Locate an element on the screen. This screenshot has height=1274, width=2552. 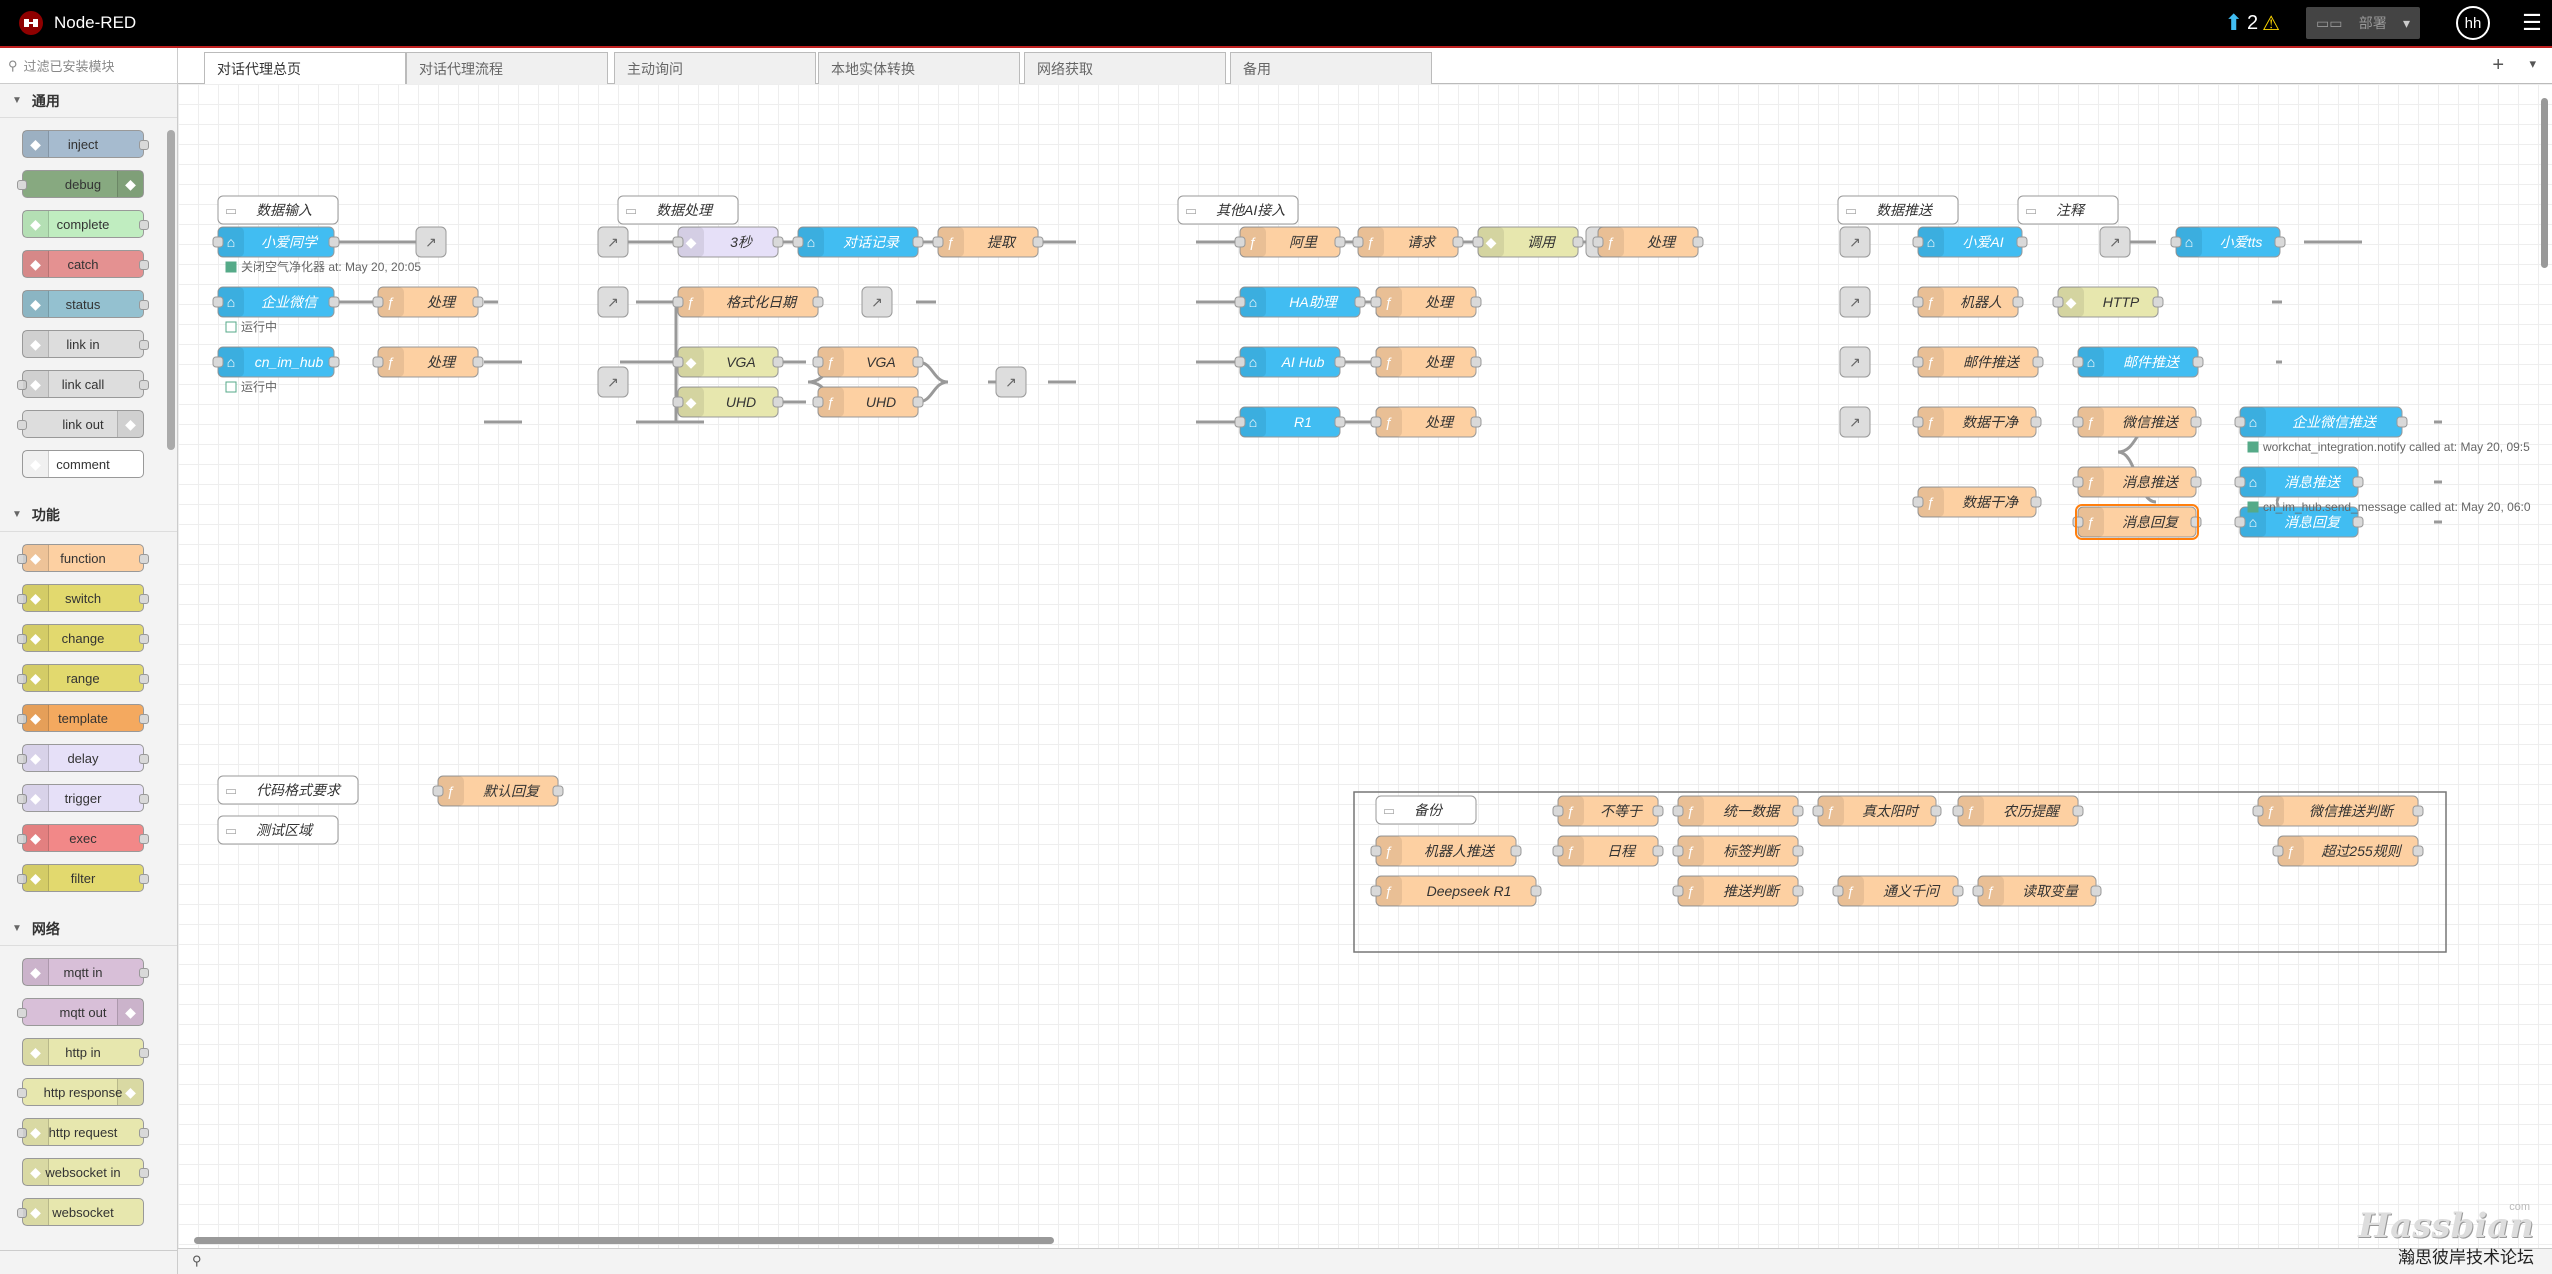
flow-node: ƒ 农历提醒 is located at coordinates (2018, 811).